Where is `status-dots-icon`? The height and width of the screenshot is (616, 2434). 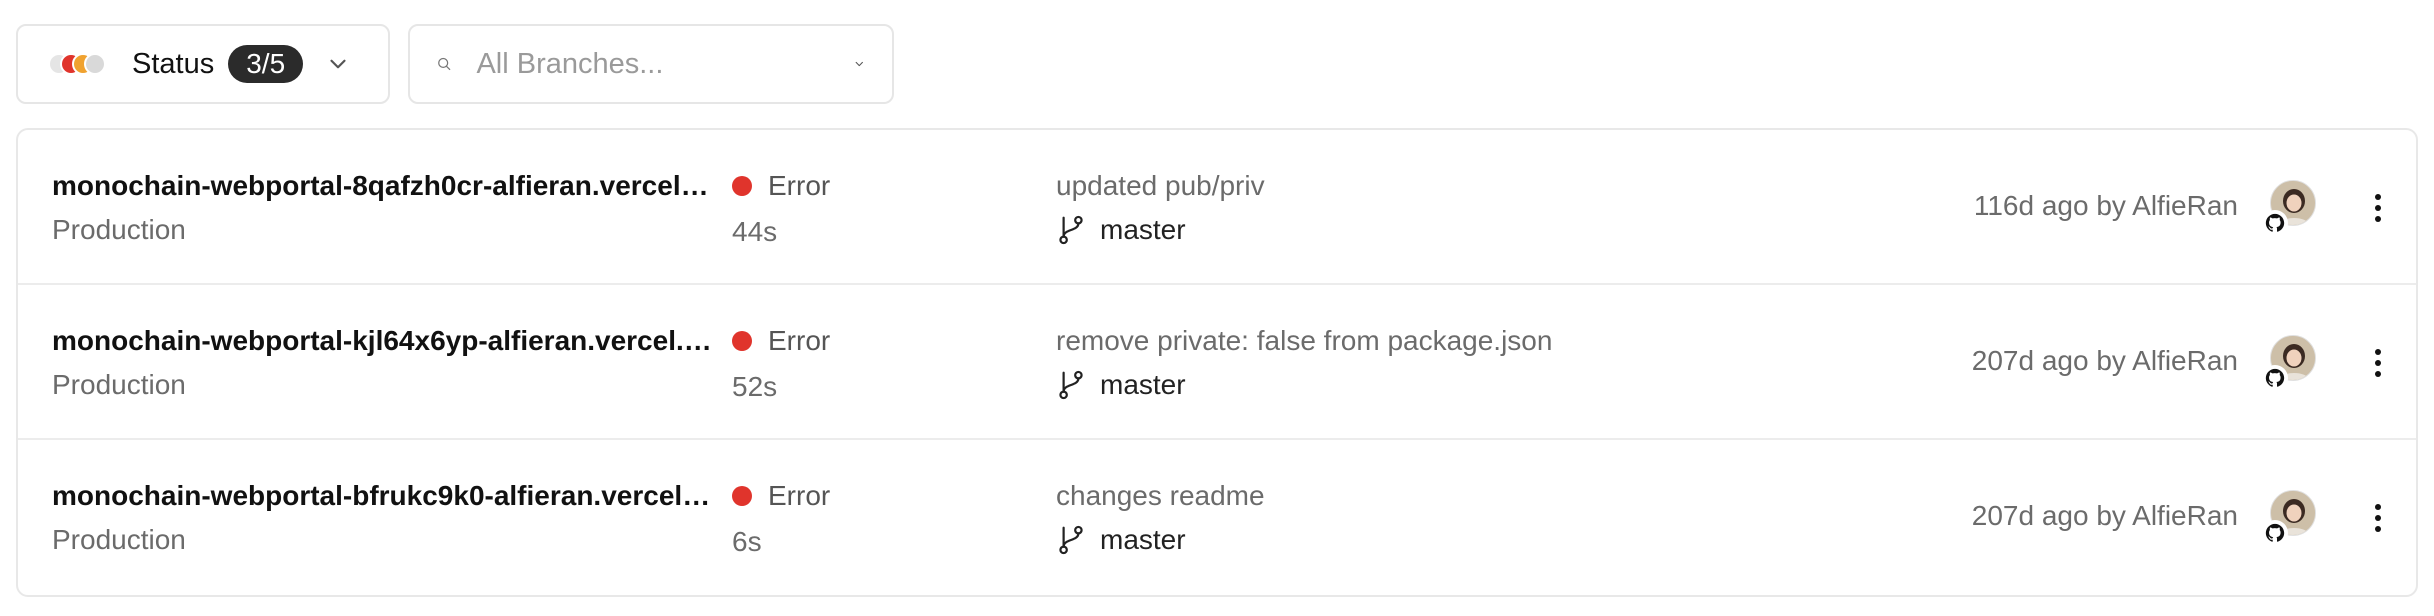
status-dots-icon is located at coordinates (82, 64).